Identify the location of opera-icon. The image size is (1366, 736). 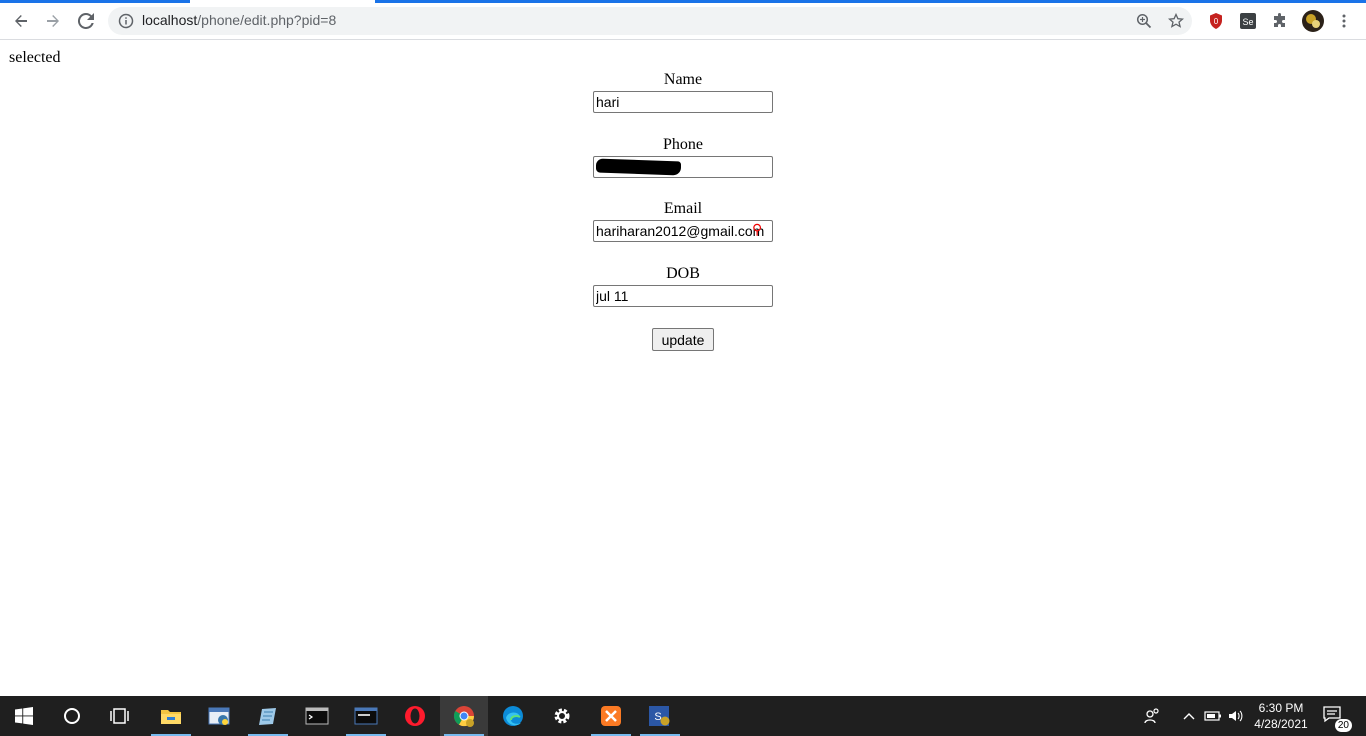
(415, 716).